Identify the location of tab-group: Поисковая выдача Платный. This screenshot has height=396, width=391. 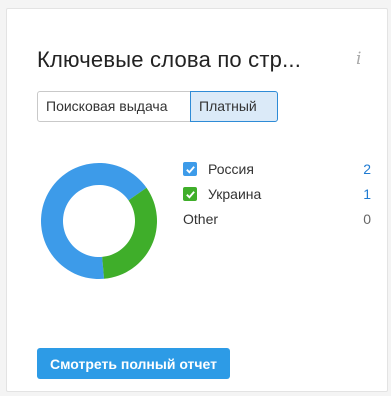
(157, 106).